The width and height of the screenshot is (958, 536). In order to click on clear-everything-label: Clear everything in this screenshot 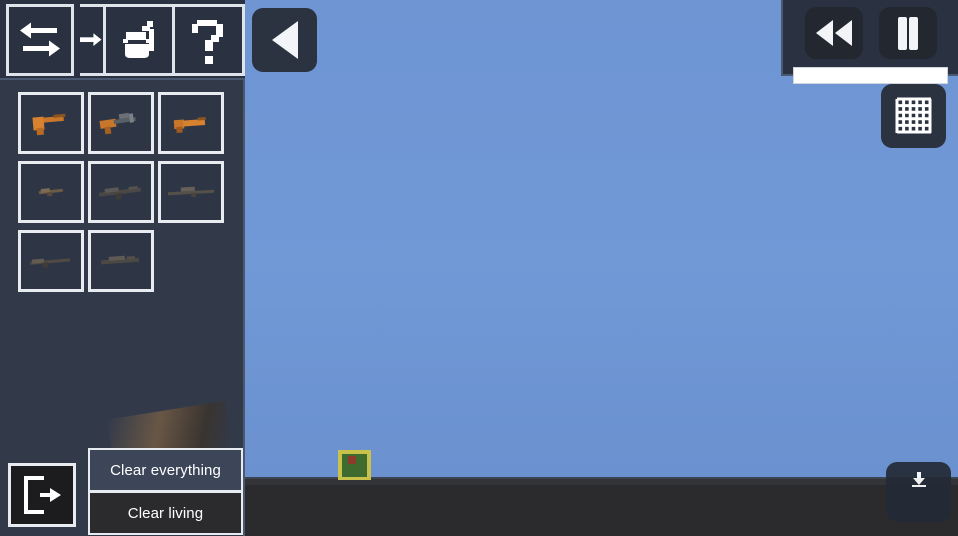, I will do `click(165, 470)`.